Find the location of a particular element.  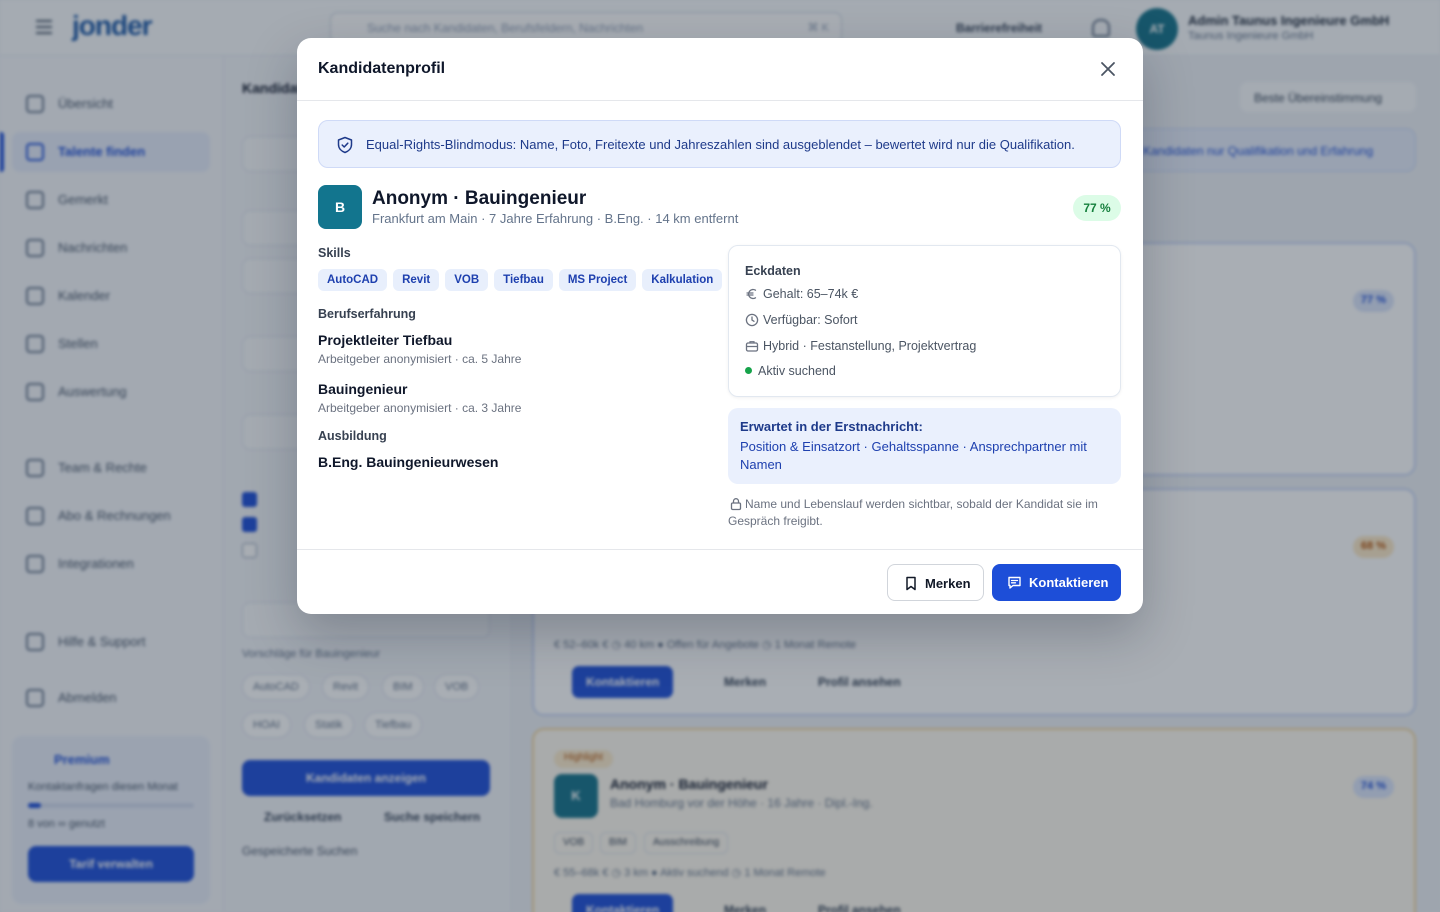

save-candidate-label: Merken is located at coordinates (948, 583).